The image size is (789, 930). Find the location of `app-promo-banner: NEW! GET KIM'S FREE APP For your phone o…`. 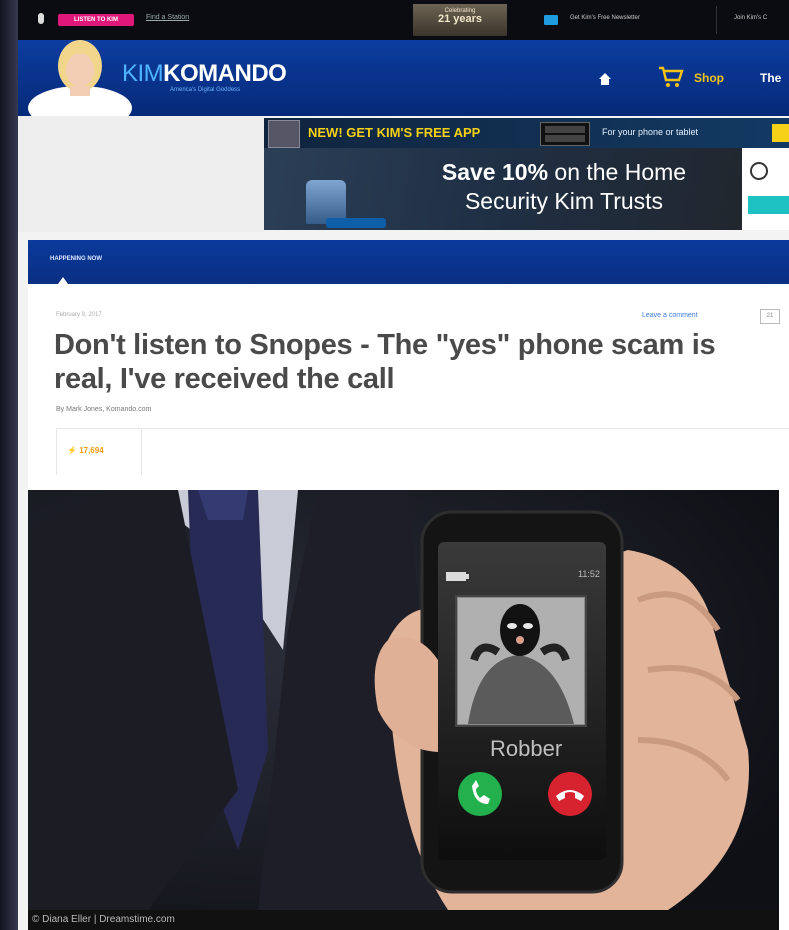

app-promo-banner: NEW! GET KIM'S FREE APP For your phone o… is located at coordinates (526, 133).